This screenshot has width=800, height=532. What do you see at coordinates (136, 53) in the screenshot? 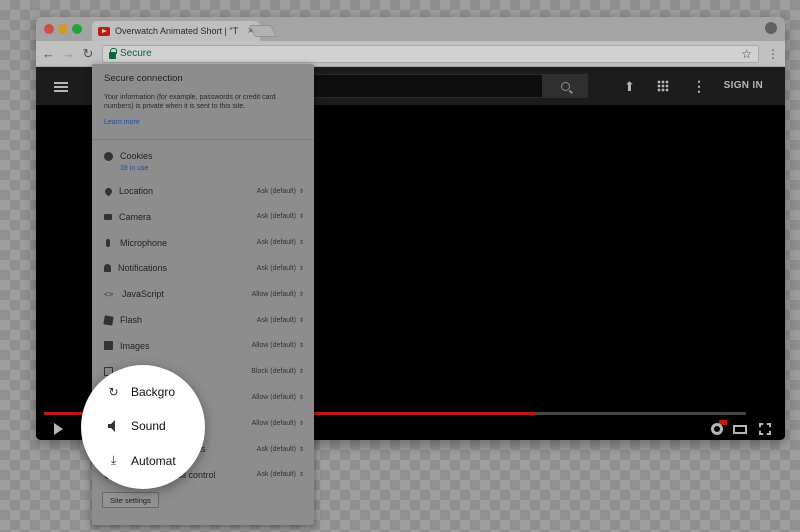
I see `secure-label: Secure` at bounding box center [136, 53].